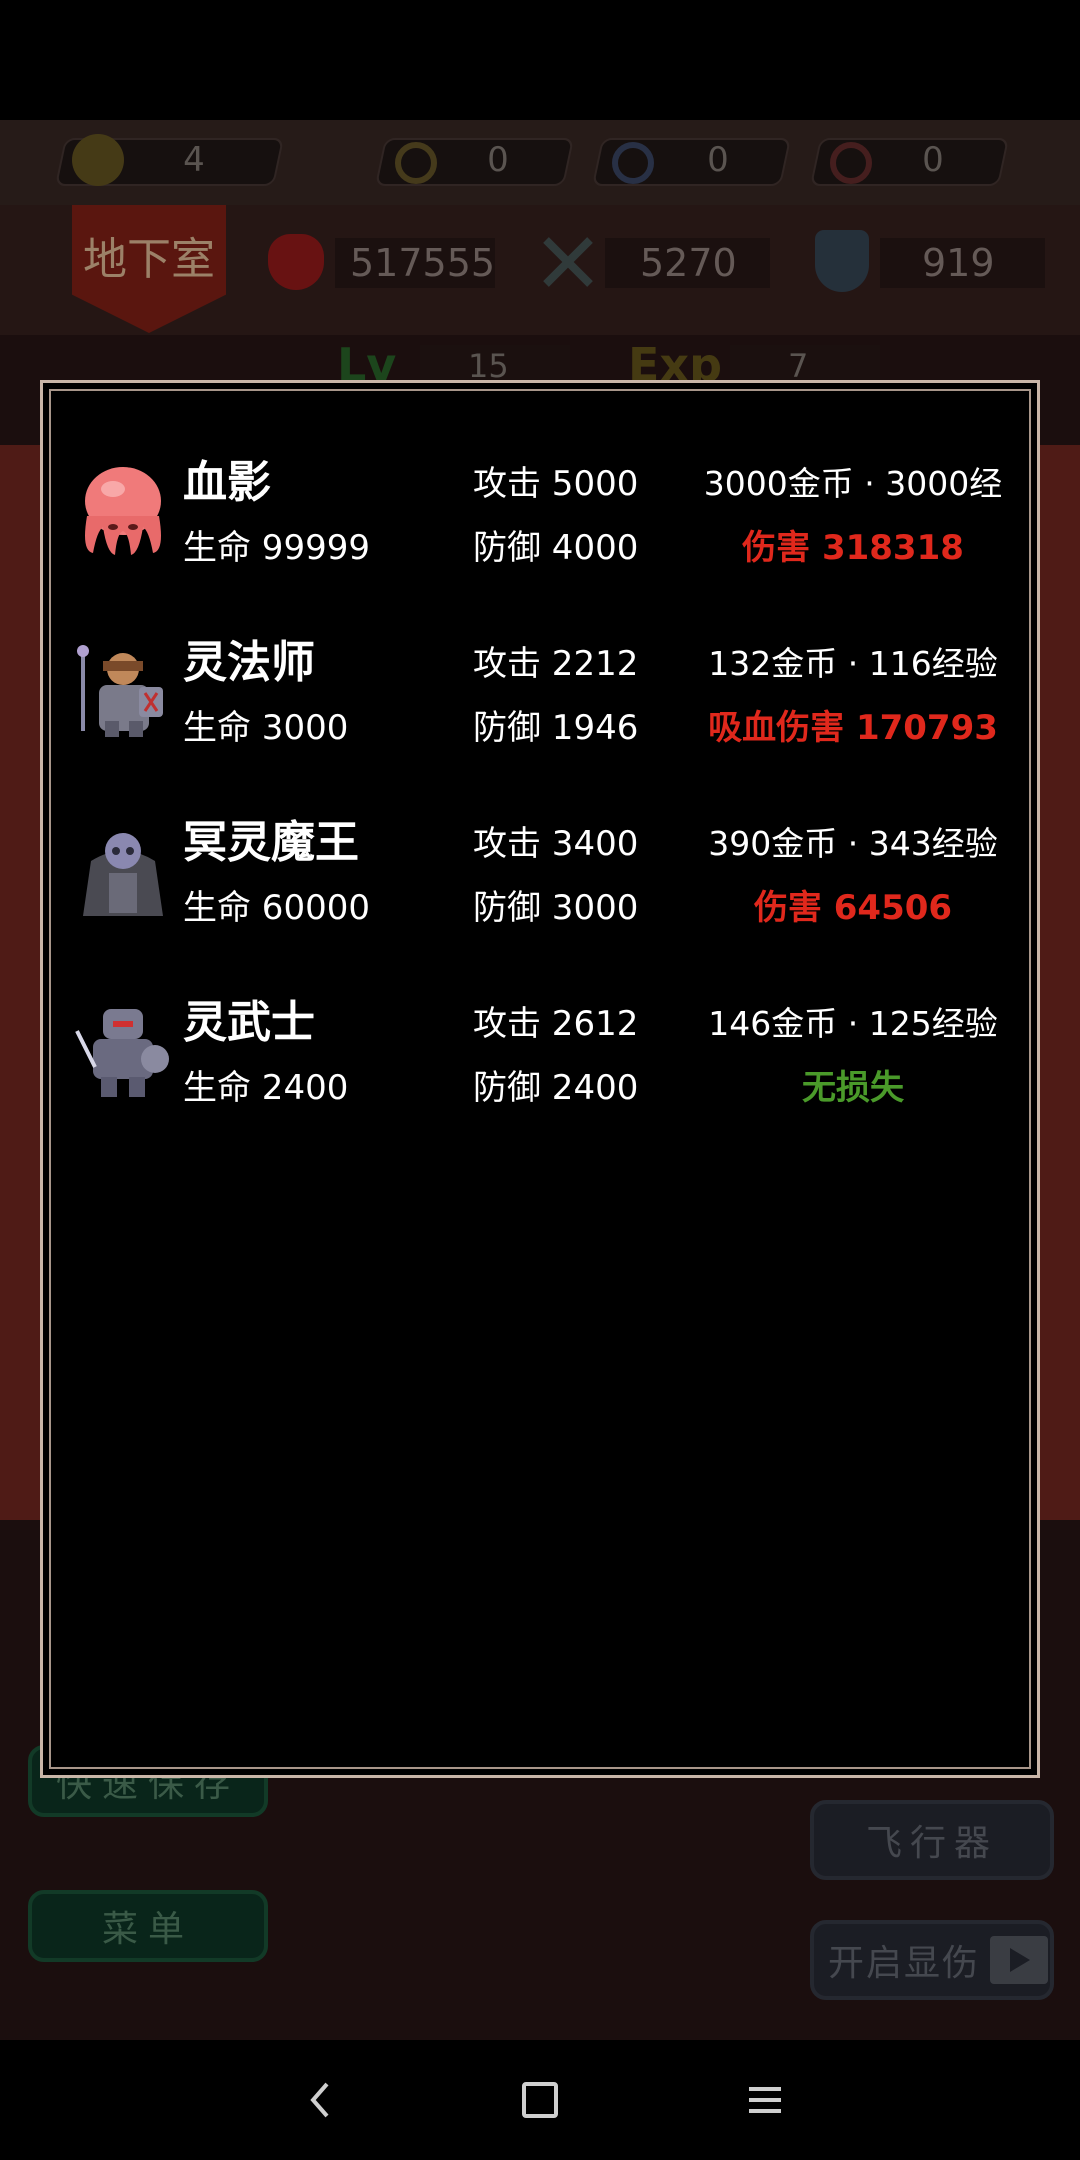 Image resolution: width=1080 pixels, height=2160 pixels. What do you see at coordinates (853, 548) in the screenshot?
I see `monster-damage: 伤害 318318` at bounding box center [853, 548].